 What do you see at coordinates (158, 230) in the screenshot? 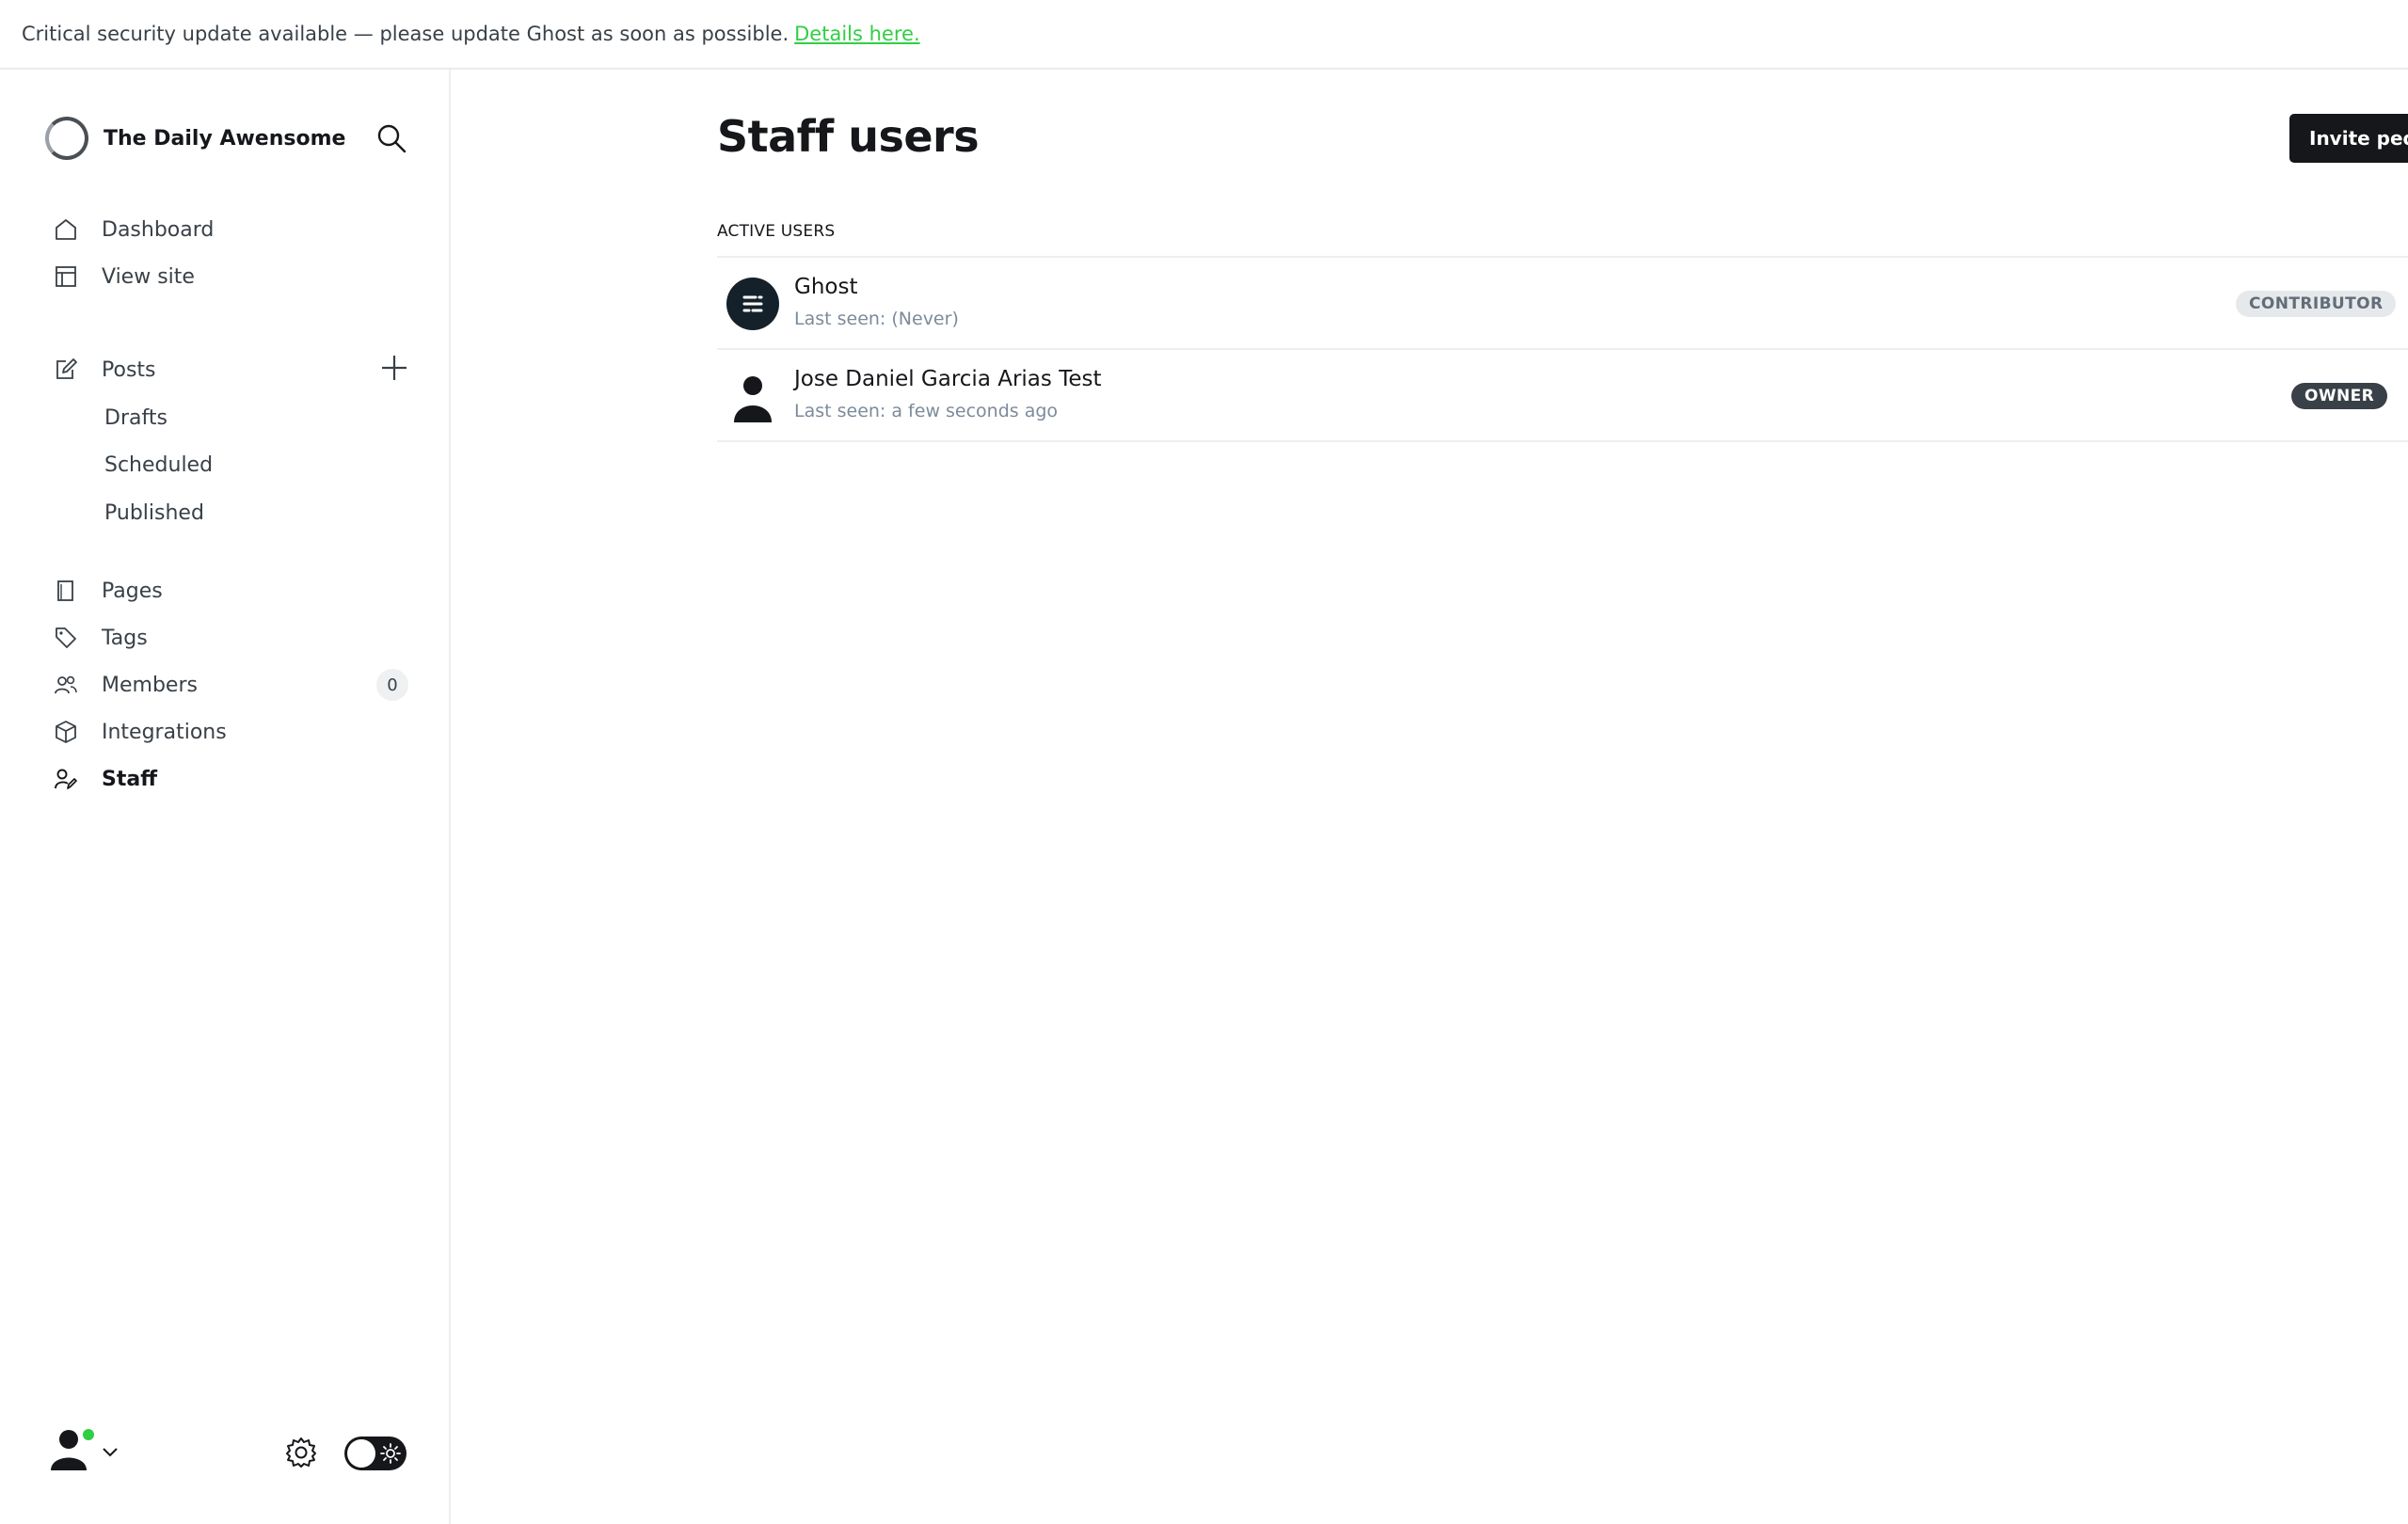
I see `nav-dashboard-label: Dashboard` at bounding box center [158, 230].